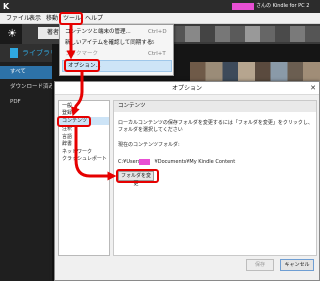 The image size is (320, 281). Describe the element at coordinates (14, 53) in the screenshot. I see `library-icon` at that location.